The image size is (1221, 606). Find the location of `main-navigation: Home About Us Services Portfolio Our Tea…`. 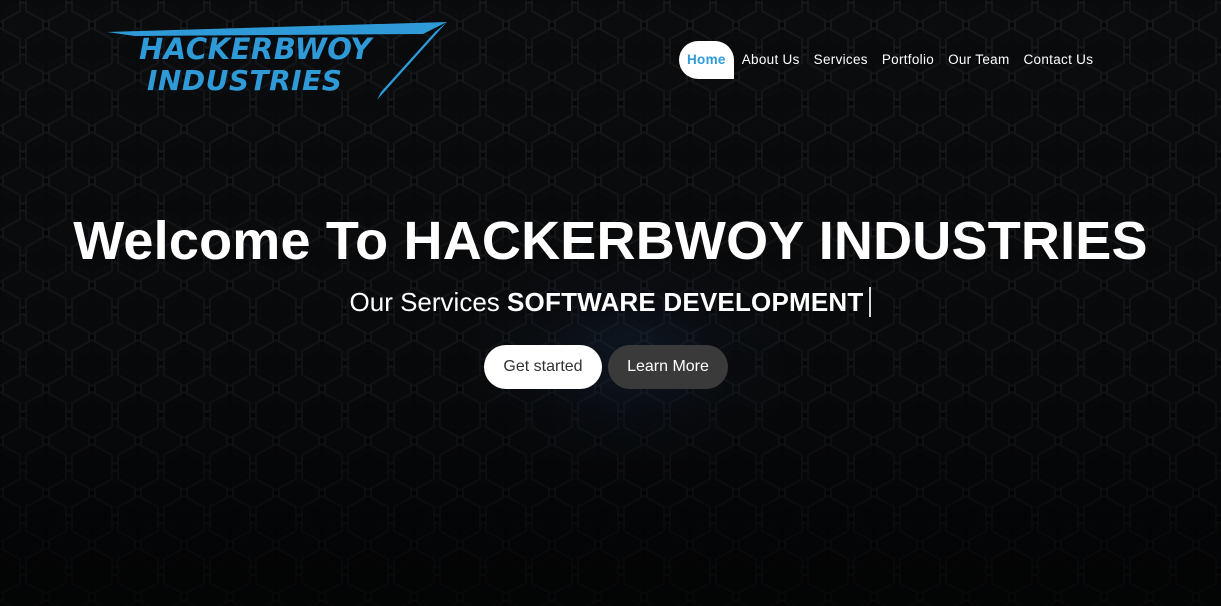

main-navigation: Home About Us Services Portfolio Our Tea… is located at coordinates (889, 60).